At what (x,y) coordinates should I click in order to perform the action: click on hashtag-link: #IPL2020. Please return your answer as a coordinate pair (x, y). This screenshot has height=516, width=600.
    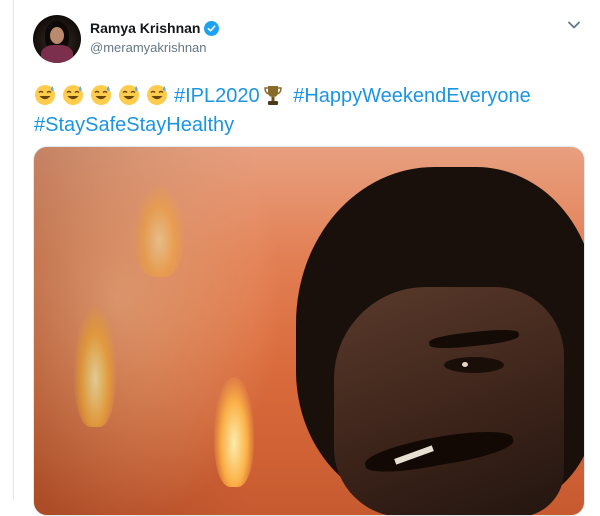
    Looking at the image, I should click on (217, 96).